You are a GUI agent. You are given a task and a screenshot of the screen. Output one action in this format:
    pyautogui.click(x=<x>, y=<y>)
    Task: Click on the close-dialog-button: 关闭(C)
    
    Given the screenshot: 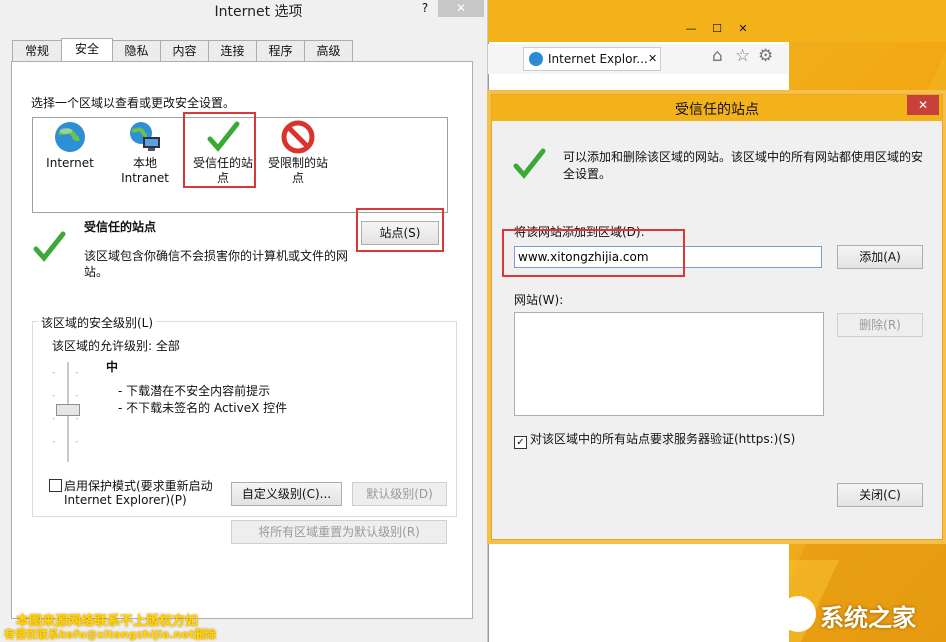 What is the action you would take?
    pyautogui.click(x=880, y=495)
    